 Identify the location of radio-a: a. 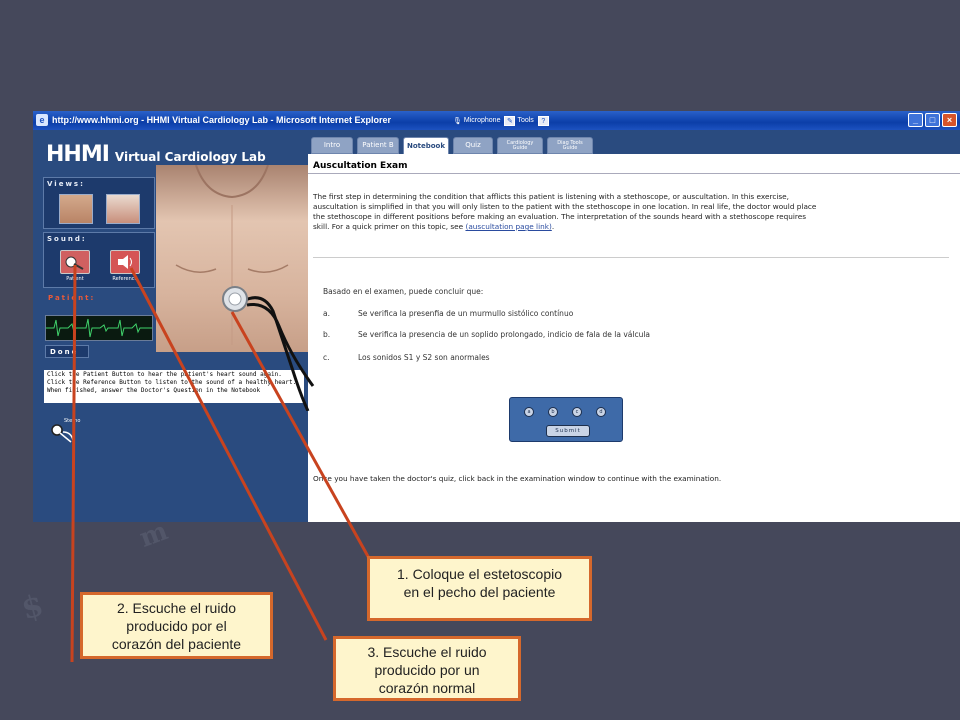
(529, 412).